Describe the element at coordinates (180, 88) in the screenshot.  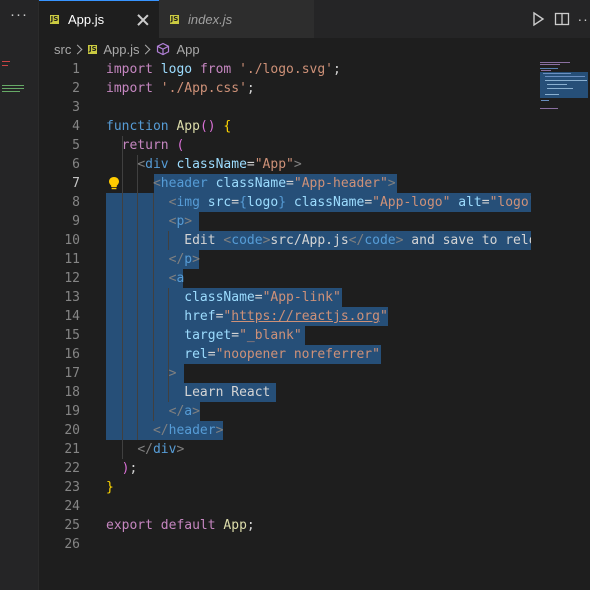
I see `code-text: import './App.css';` at that location.